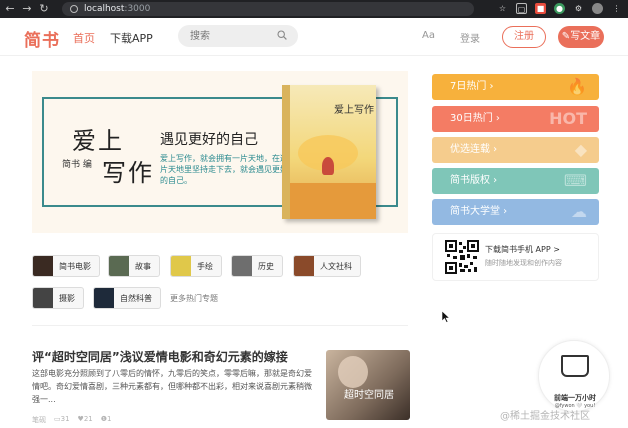  What do you see at coordinates (428, 35) in the screenshot?
I see `font-size-toggle: Aa` at bounding box center [428, 35].